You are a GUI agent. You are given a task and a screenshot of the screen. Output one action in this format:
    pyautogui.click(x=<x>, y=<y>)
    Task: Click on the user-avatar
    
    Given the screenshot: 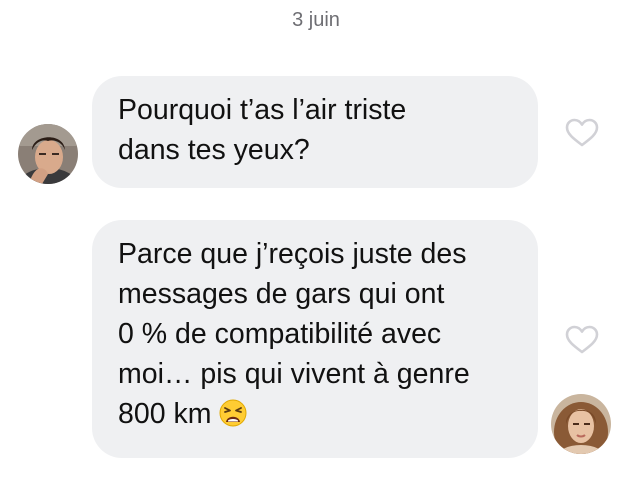 What is the action you would take?
    pyautogui.click(x=581, y=424)
    